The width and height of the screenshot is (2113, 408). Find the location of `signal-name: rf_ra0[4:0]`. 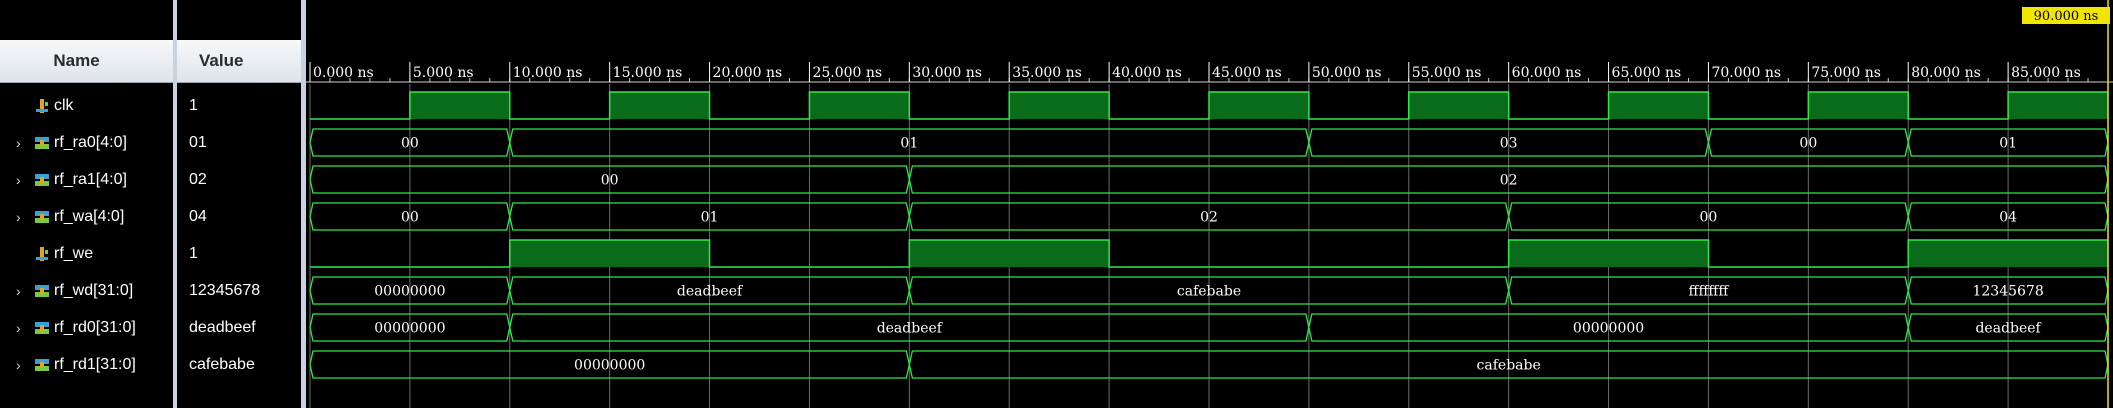

signal-name: rf_ra0[4:0] is located at coordinates (90, 142).